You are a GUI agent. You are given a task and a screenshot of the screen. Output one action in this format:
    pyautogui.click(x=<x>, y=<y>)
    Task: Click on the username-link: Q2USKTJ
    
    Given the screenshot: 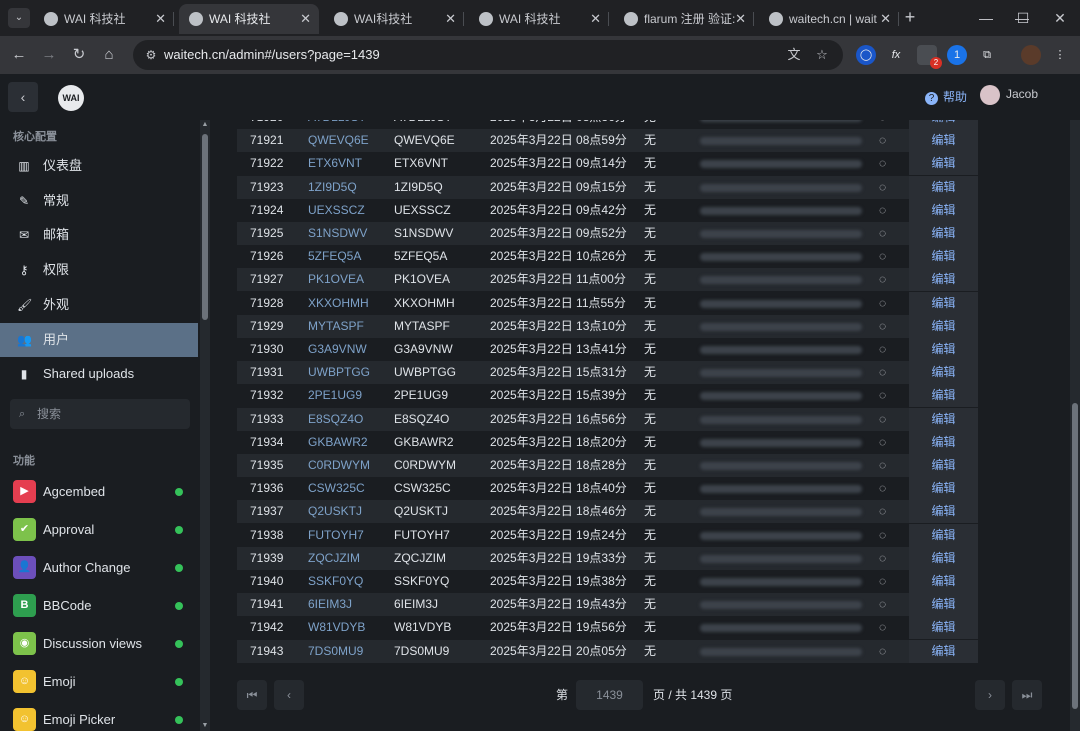 What is the action you would take?
    pyautogui.click(x=335, y=511)
    